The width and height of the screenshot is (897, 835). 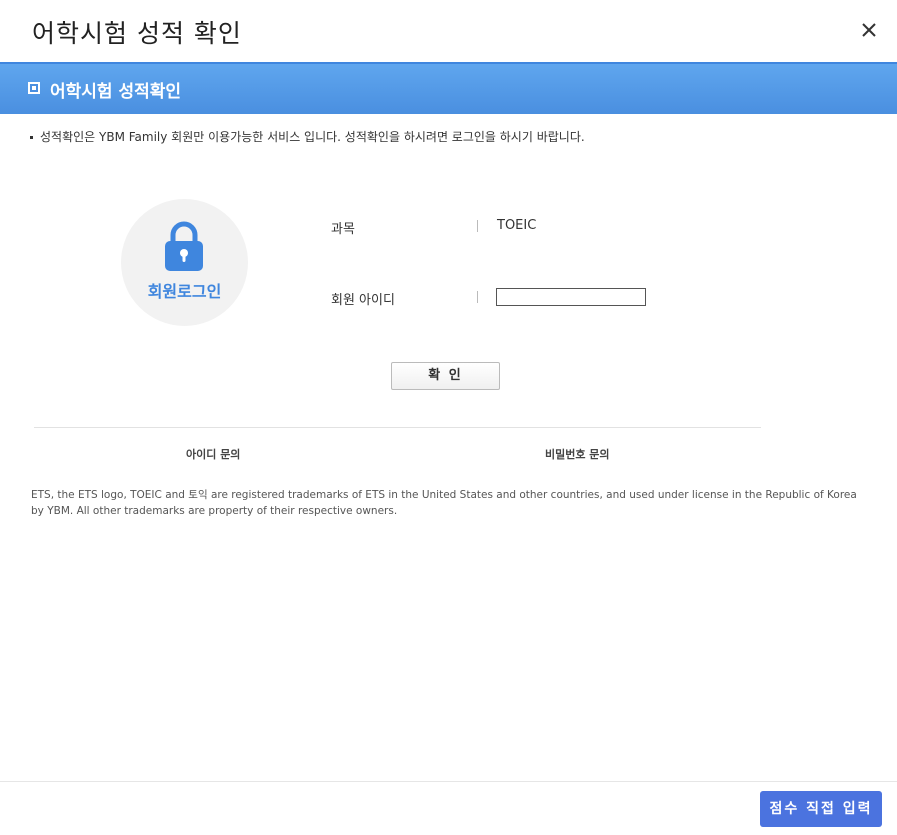 What do you see at coordinates (184, 246) in the screenshot?
I see `lock-icon` at bounding box center [184, 246].